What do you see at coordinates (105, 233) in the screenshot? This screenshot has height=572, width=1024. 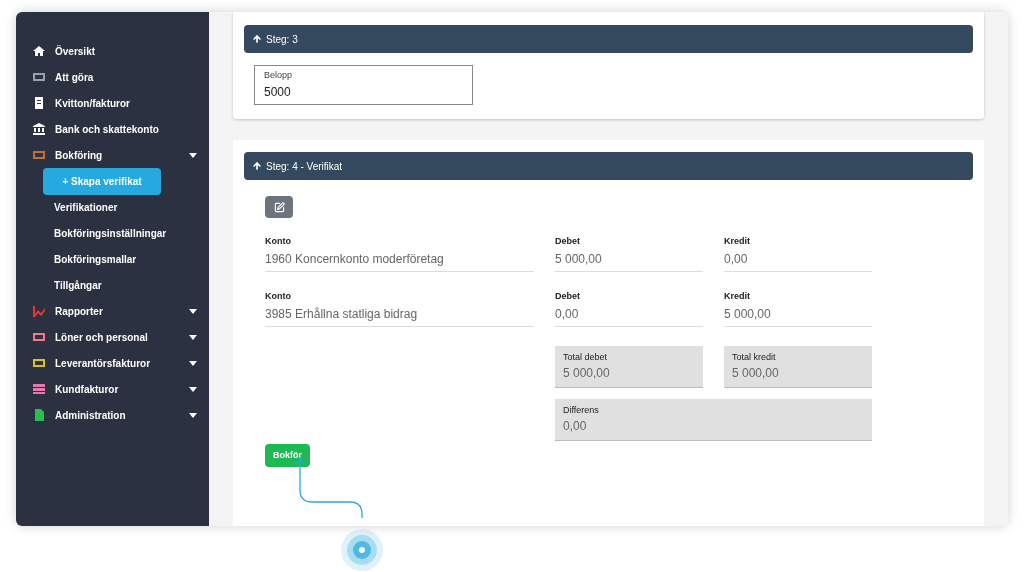 I see `submenu-item: Bokföringsinställningar` at bounding box center [105, 233].